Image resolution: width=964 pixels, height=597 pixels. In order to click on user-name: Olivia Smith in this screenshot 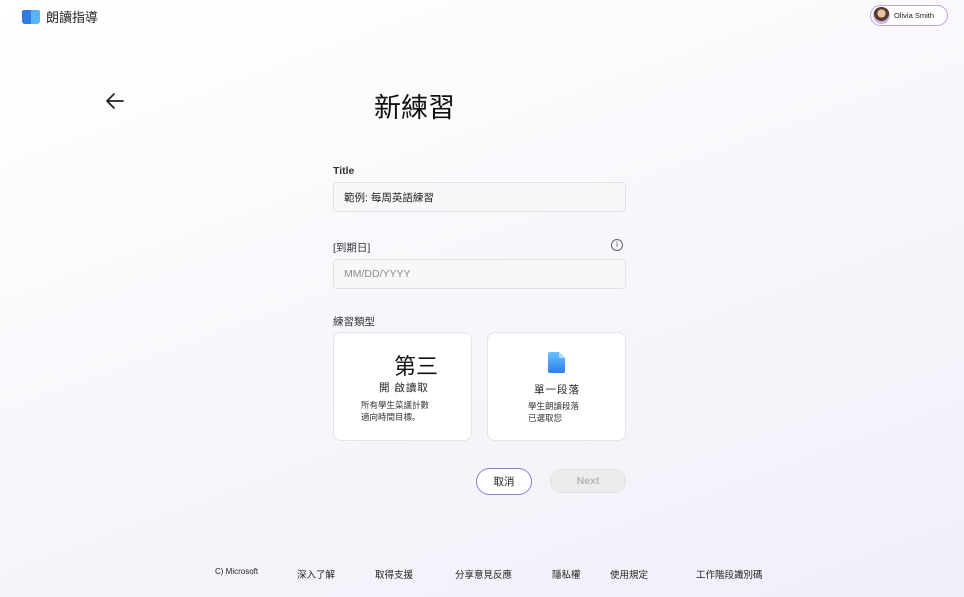, I will do `click(914, 15)`.